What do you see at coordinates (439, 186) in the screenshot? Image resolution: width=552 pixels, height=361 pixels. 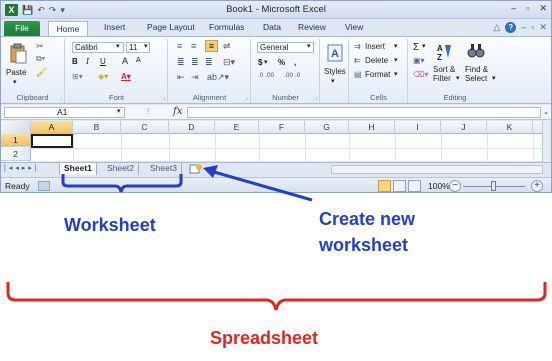 I see `zoom-level: 100%` at bounding box center [439, 186].